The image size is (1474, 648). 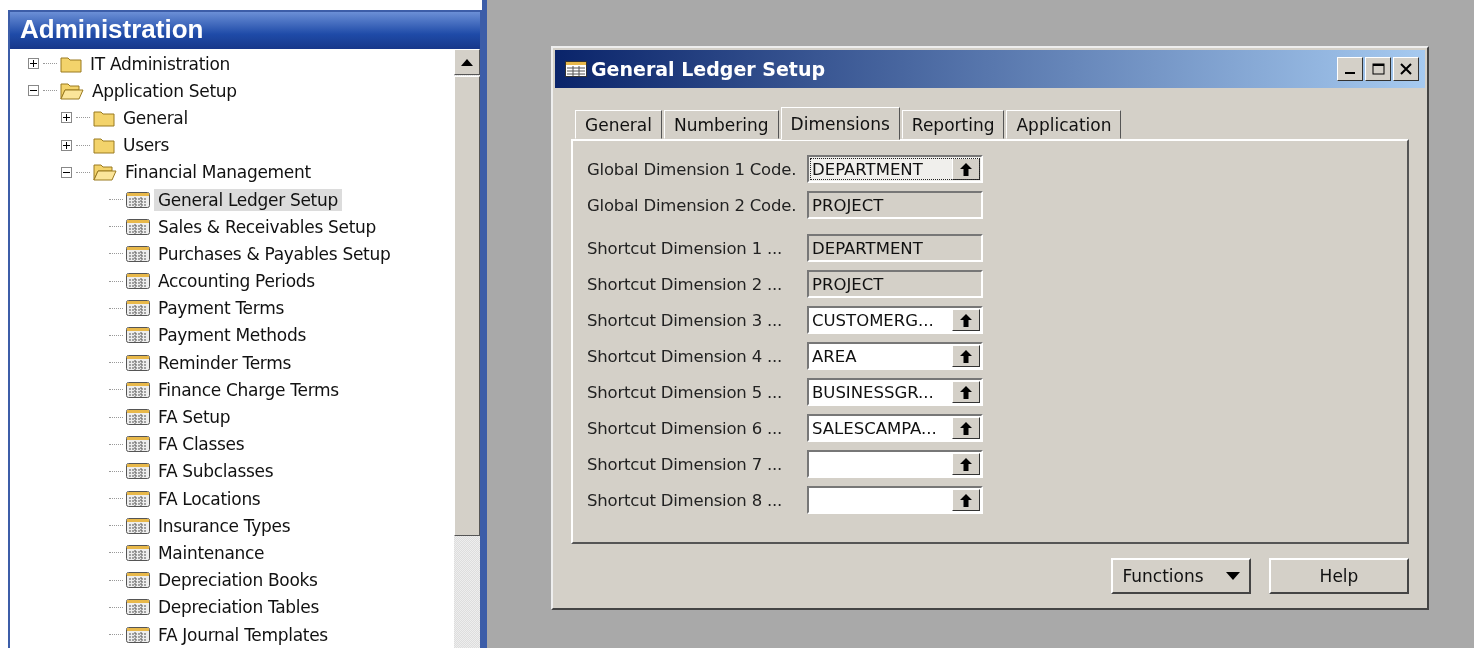 I want to click on tree-item: Accounting Periods, so click(x=236, y=281).